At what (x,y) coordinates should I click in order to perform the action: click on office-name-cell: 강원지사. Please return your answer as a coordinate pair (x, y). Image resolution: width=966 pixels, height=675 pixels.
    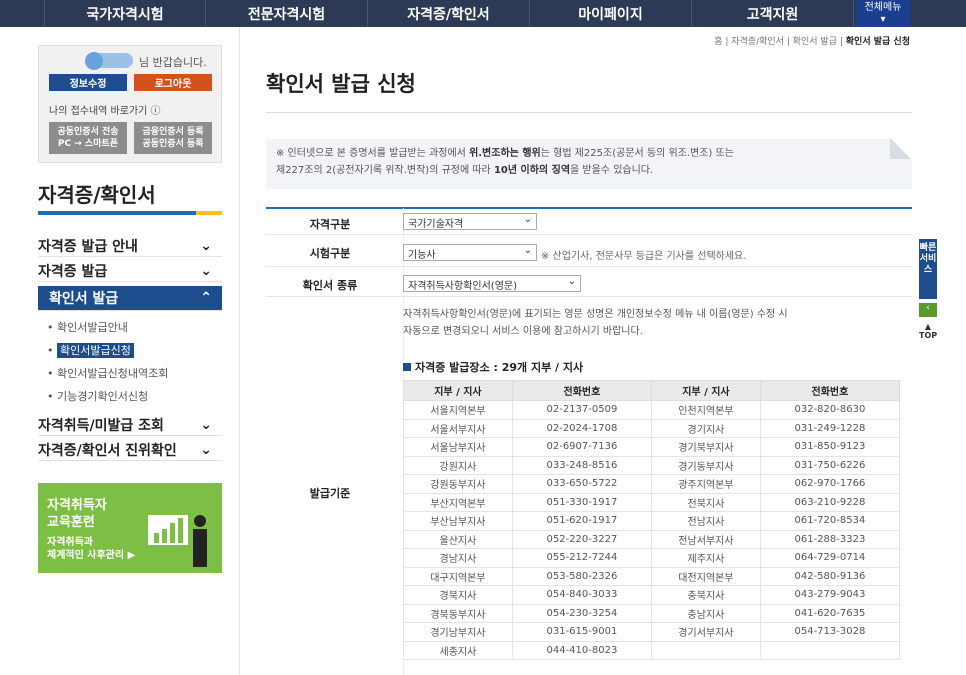
    Looking at the image, I should click on (458, 465).